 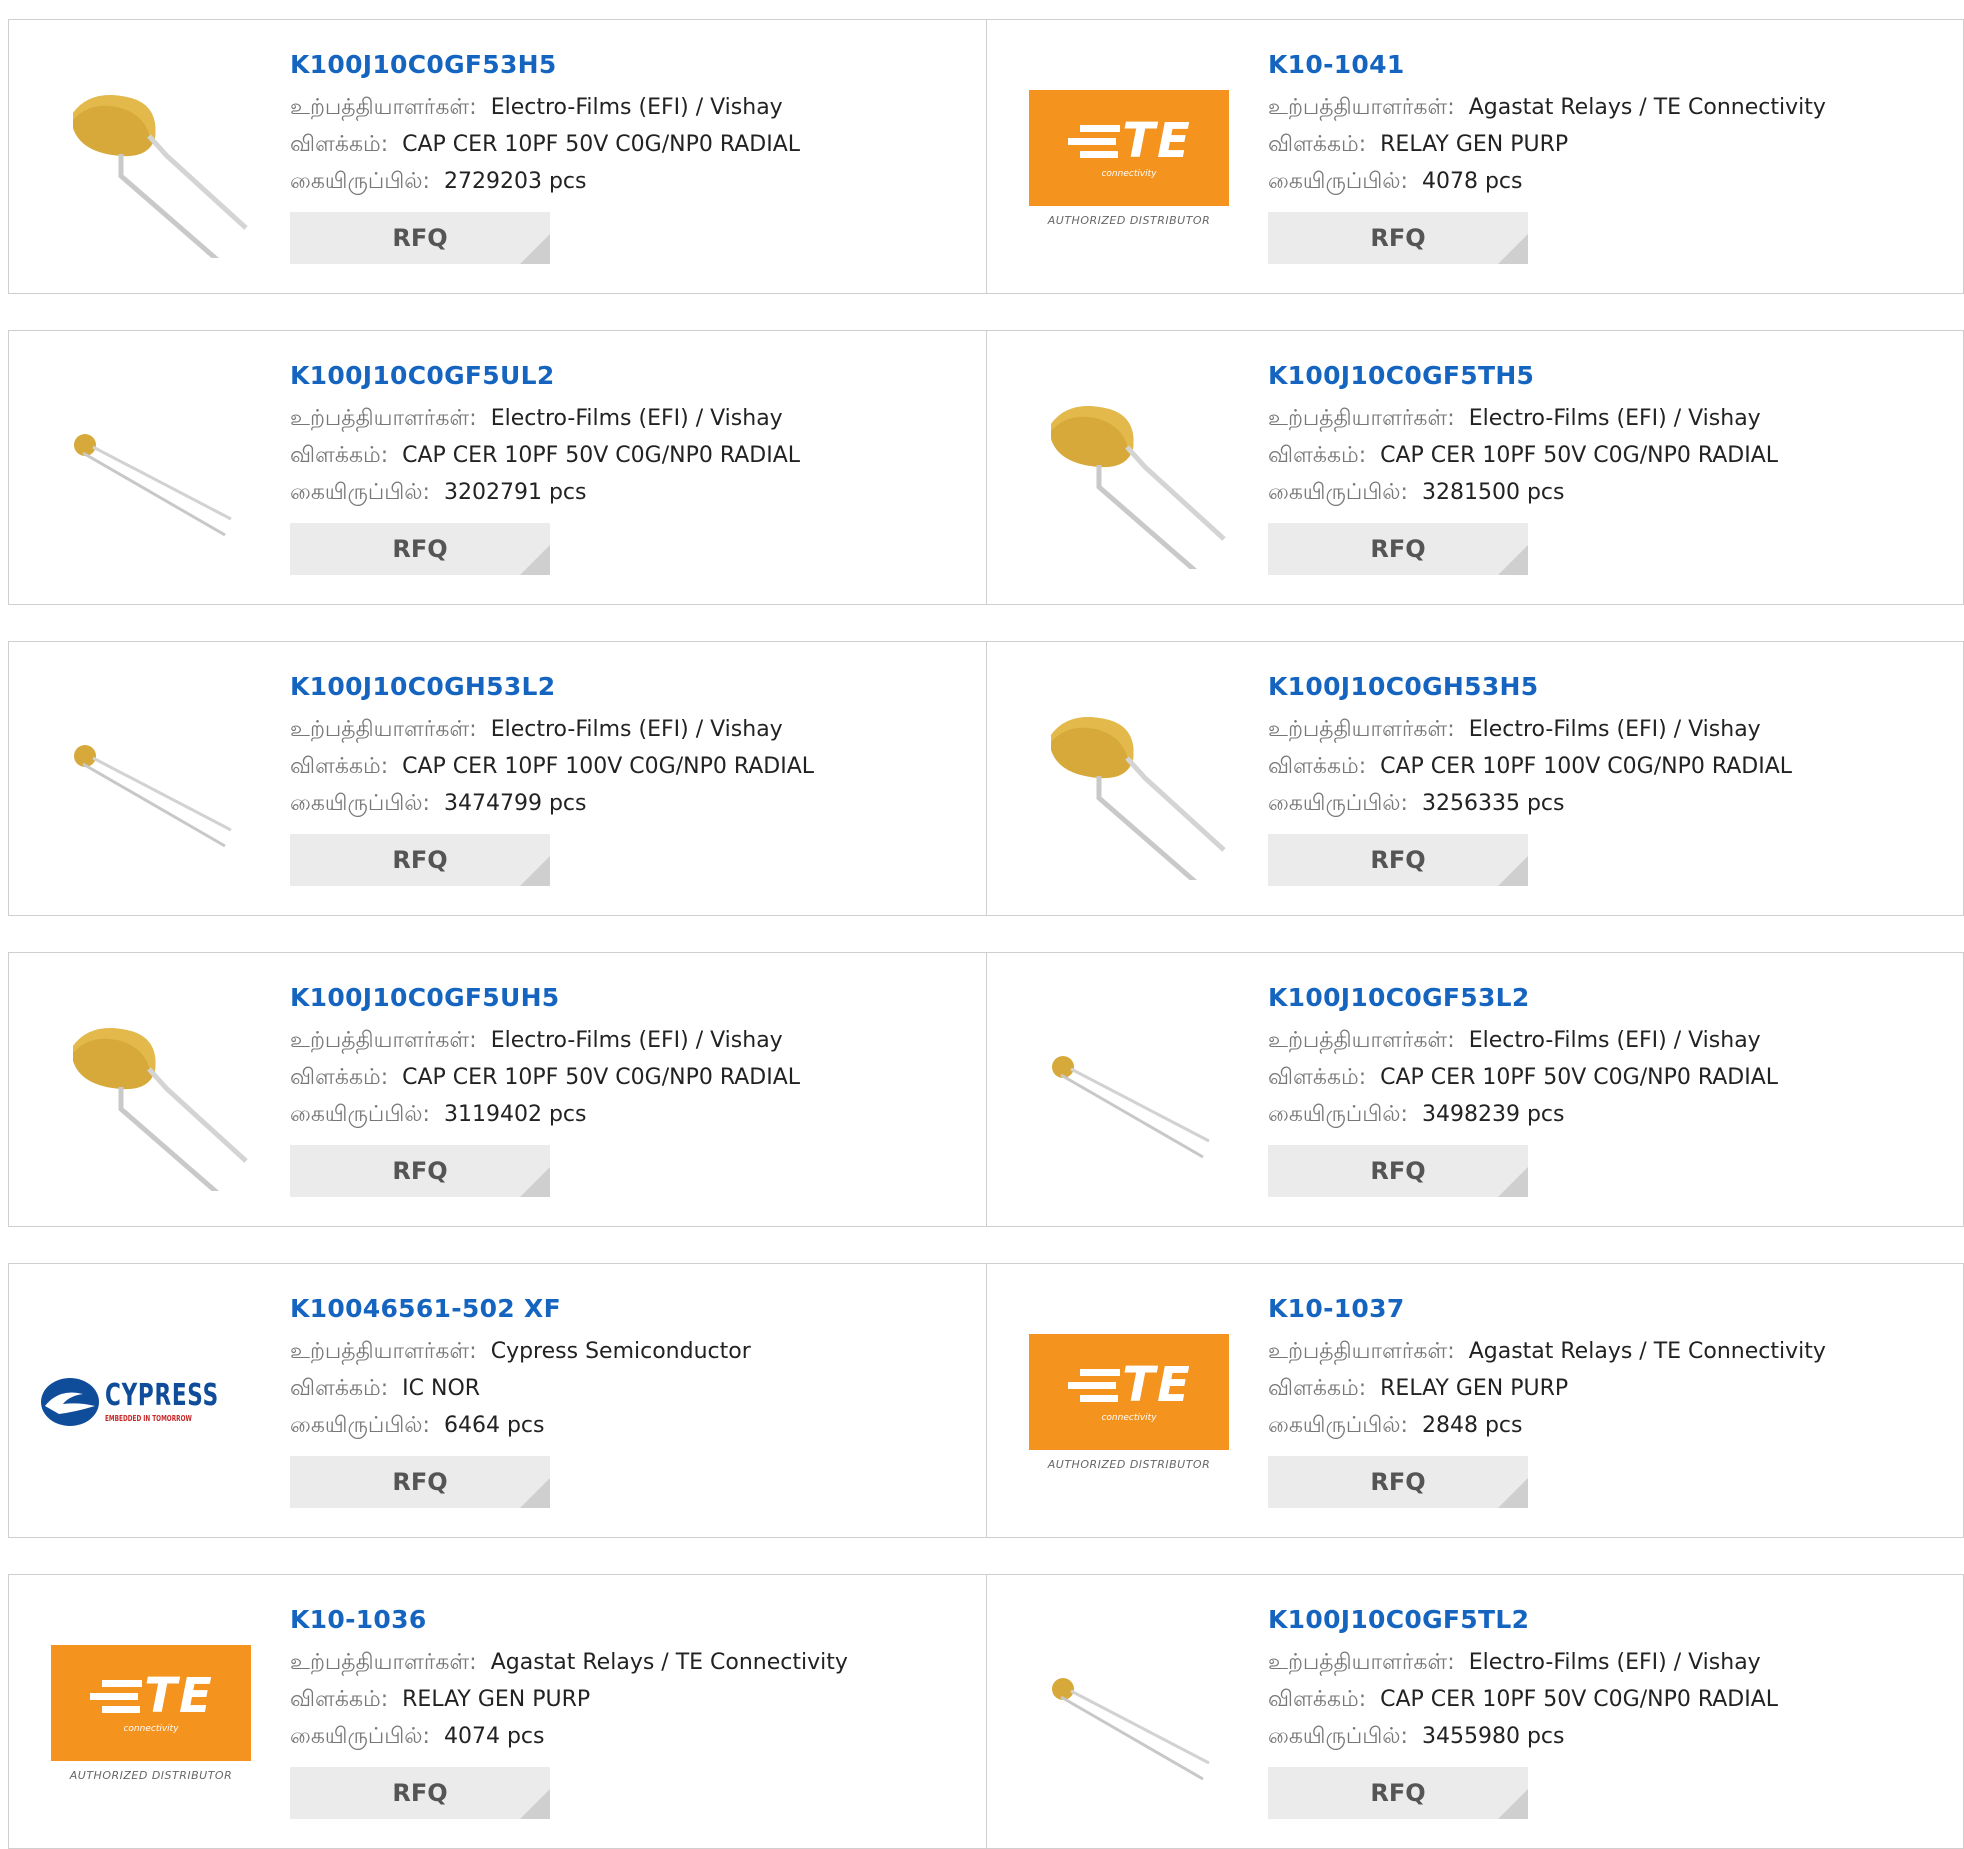 I want to click on description-line: விளக்கம்: RELAY GEN PURP, so click(x=1547, y=144).